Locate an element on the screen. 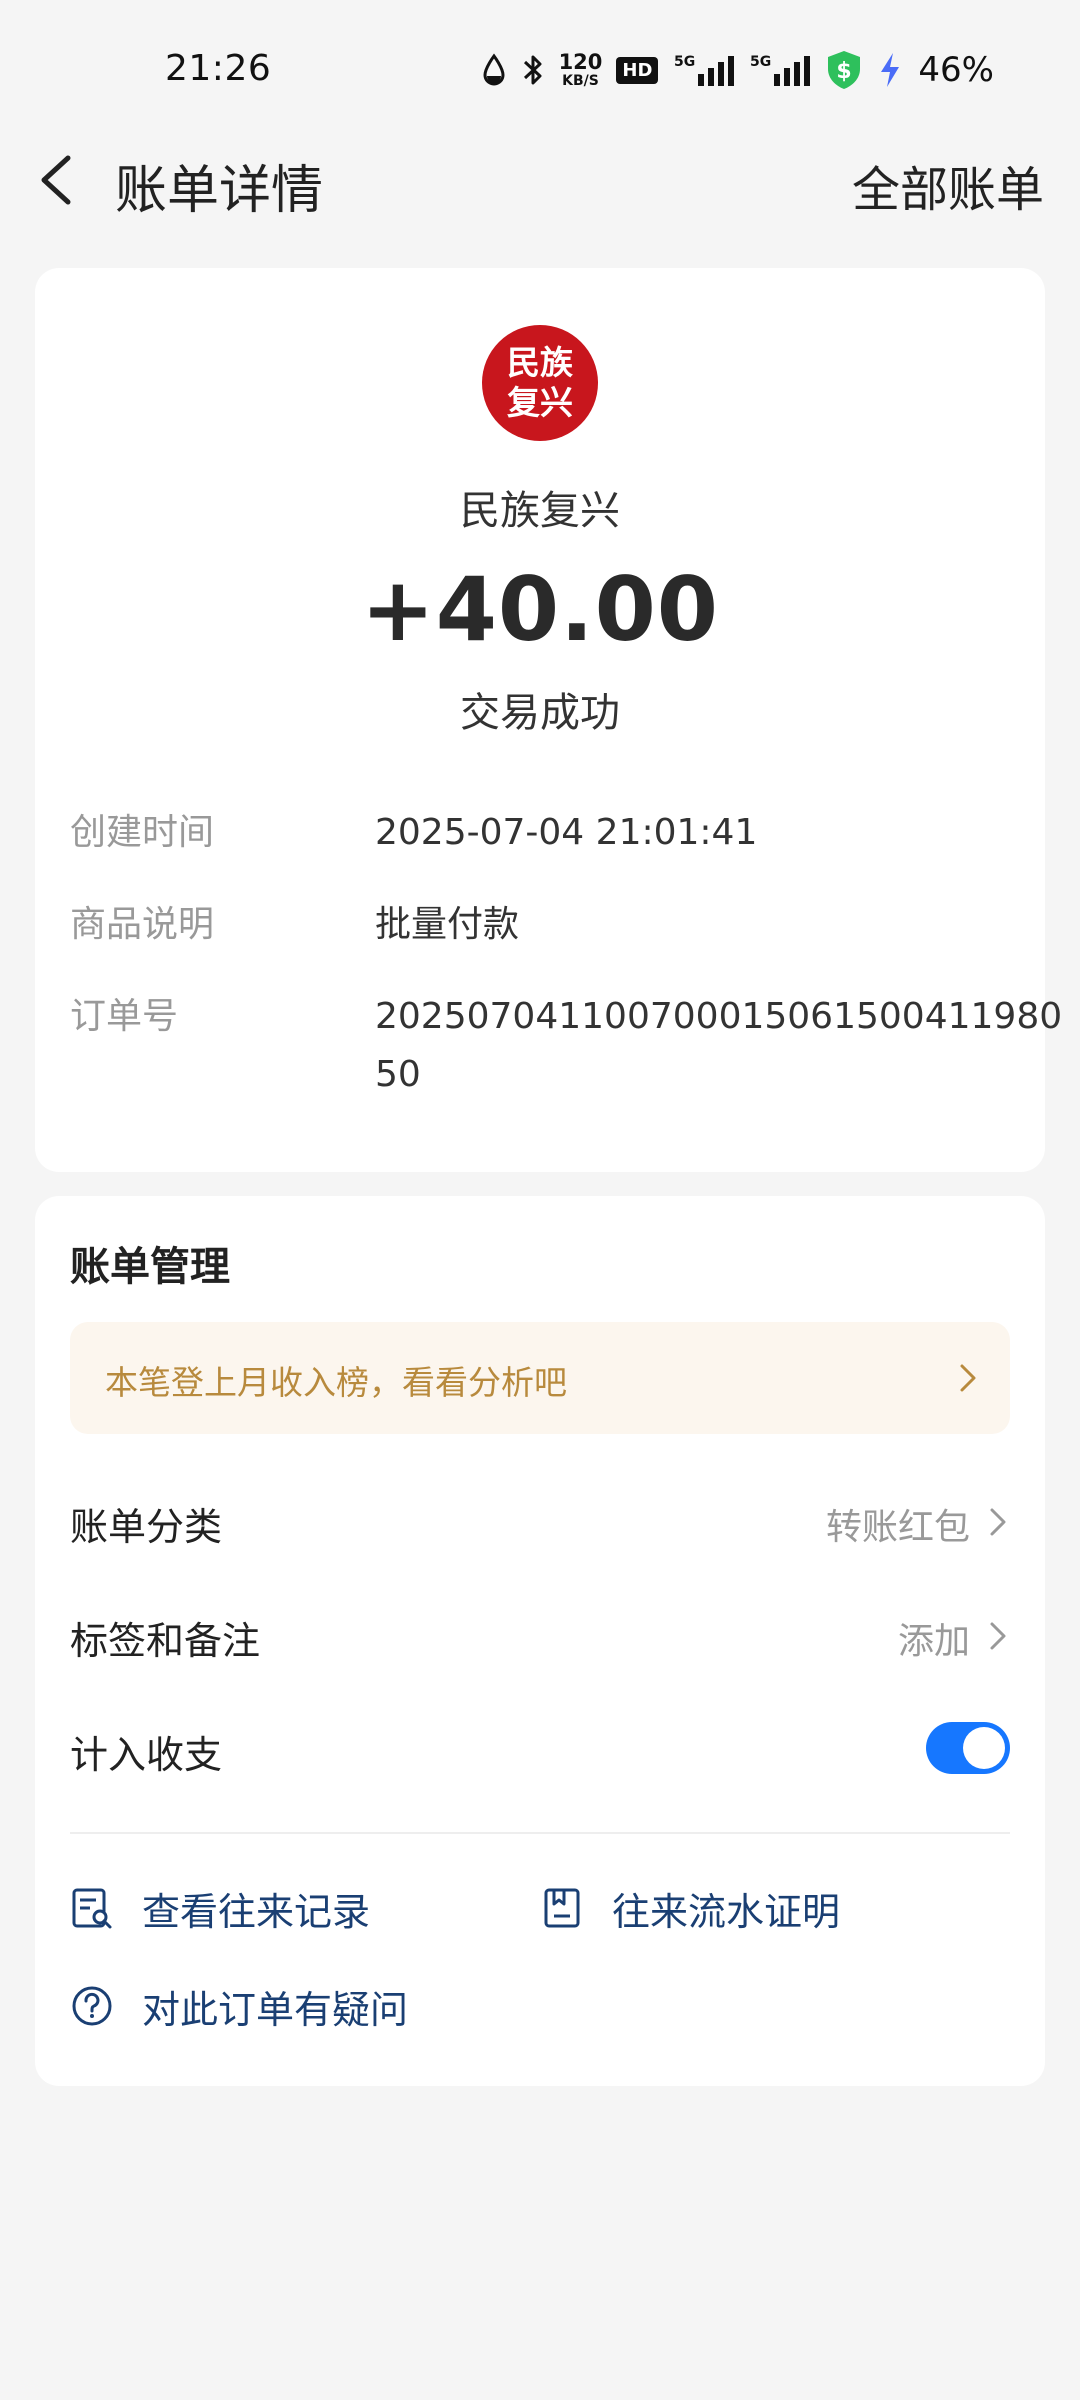 This screenshot has width=1080, height=2400. record-search-icon is located at coordinates (92, 1908).